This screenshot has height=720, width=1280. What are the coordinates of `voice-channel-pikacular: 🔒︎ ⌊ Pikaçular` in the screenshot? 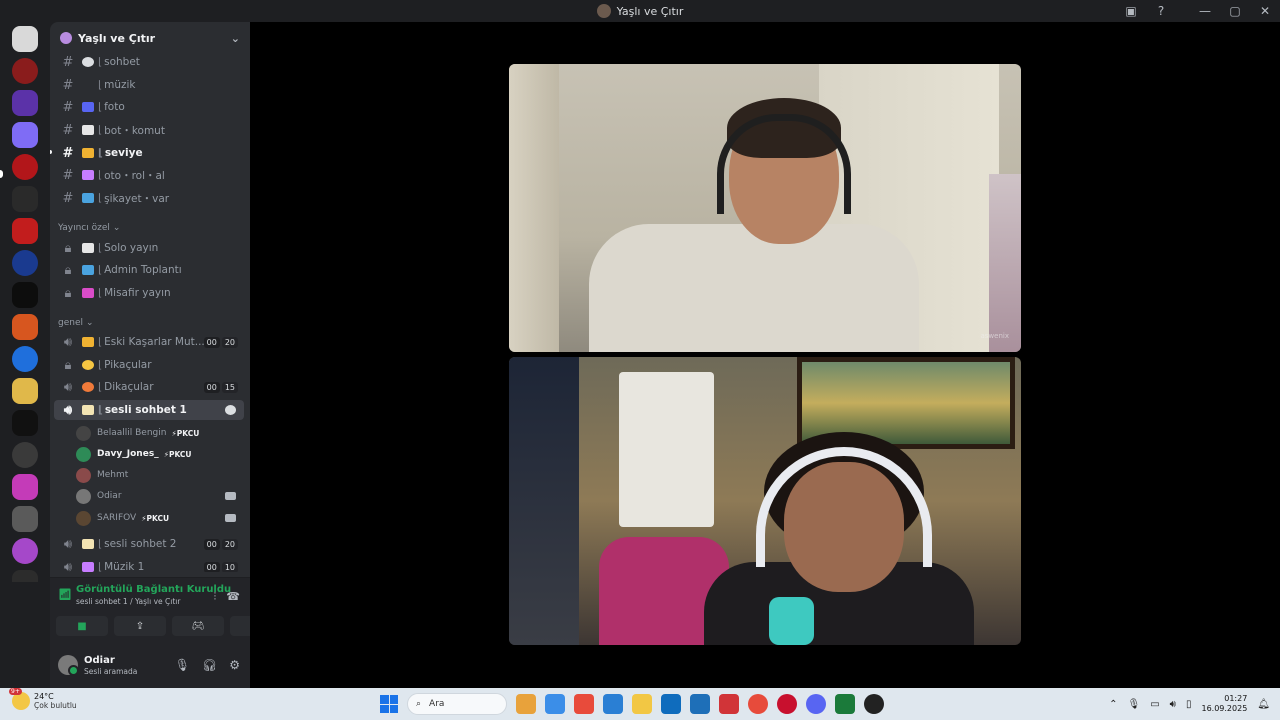 It's located at (149, 365).